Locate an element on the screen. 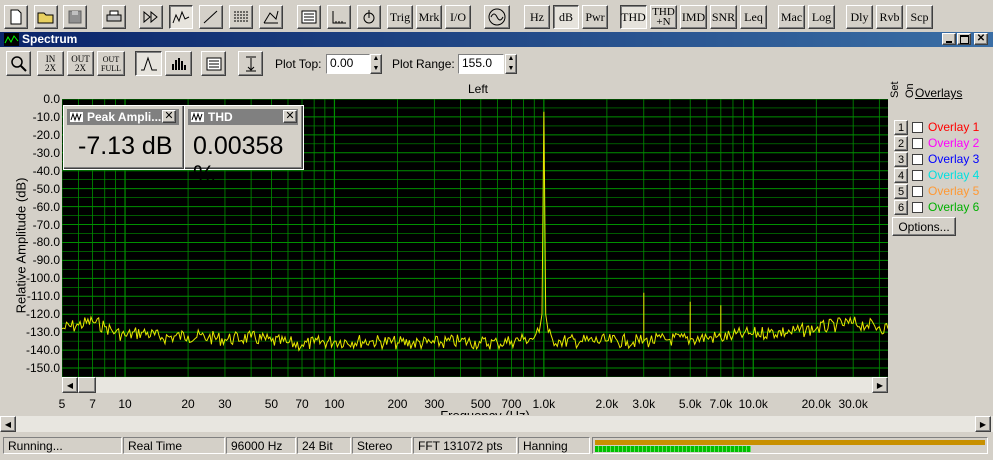 The image size is (993, 460). new-document-icon is located at coordinates (16, 17).